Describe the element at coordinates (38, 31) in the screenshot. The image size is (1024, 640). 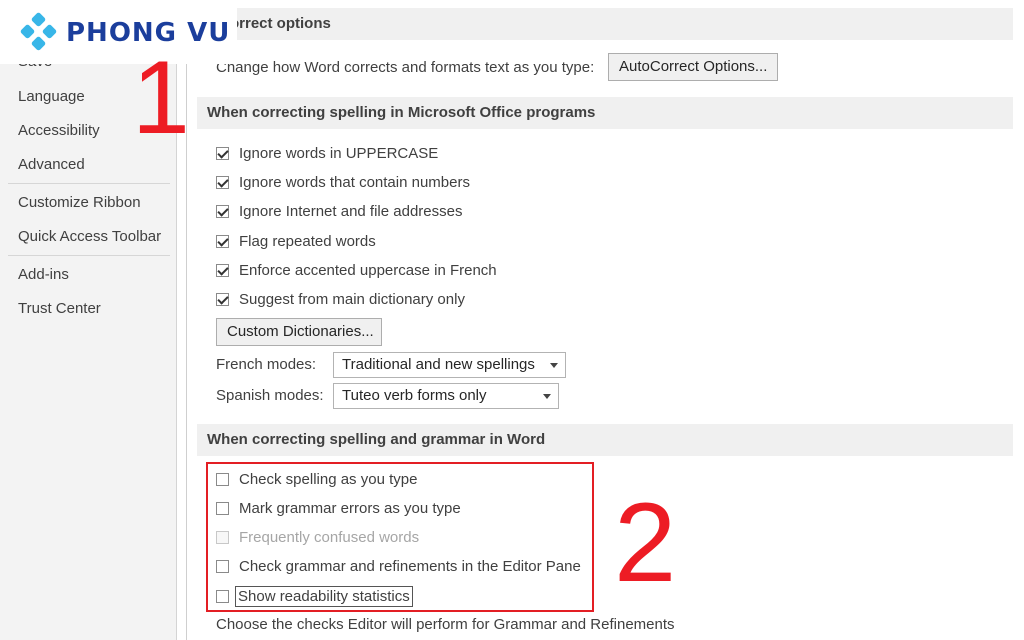
I see `logo-mark-icon` at that location.